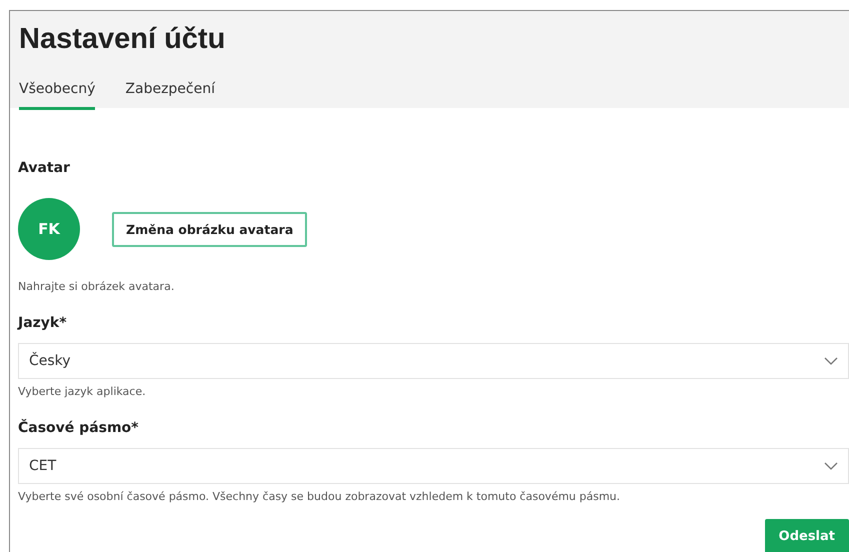 The height and width of the screenshot is (552, 849). Describe the element at coordinates (433, 361) in the screenshot. I see `select-field: Česky` at that location.